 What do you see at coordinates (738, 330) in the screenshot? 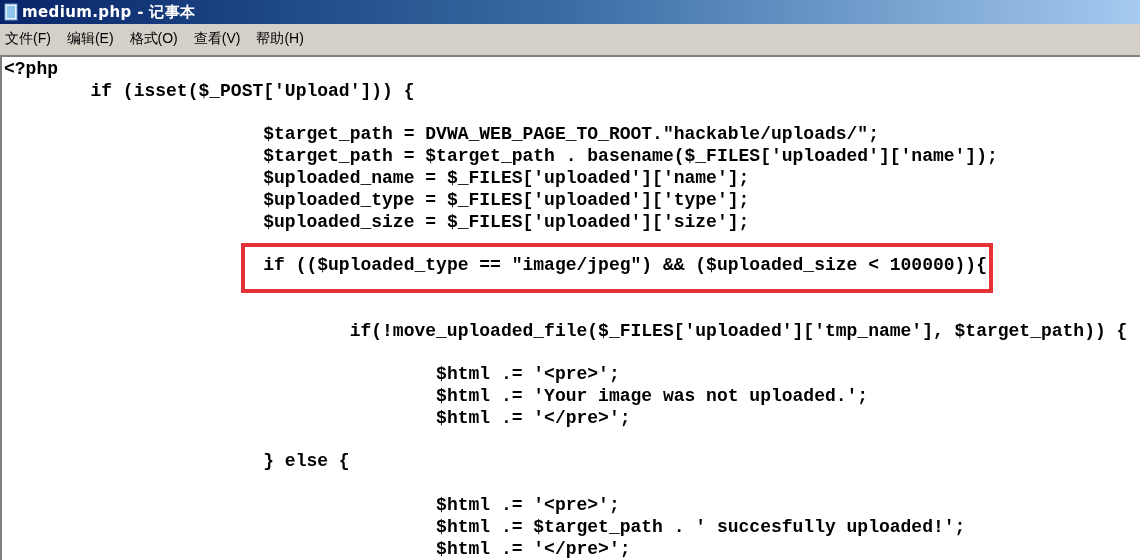
I see `code-line: if(!move_uploaded_file($_FILES['uploaded']['tmp_name'], $target_path)) {` at bounding box center [738, 330].